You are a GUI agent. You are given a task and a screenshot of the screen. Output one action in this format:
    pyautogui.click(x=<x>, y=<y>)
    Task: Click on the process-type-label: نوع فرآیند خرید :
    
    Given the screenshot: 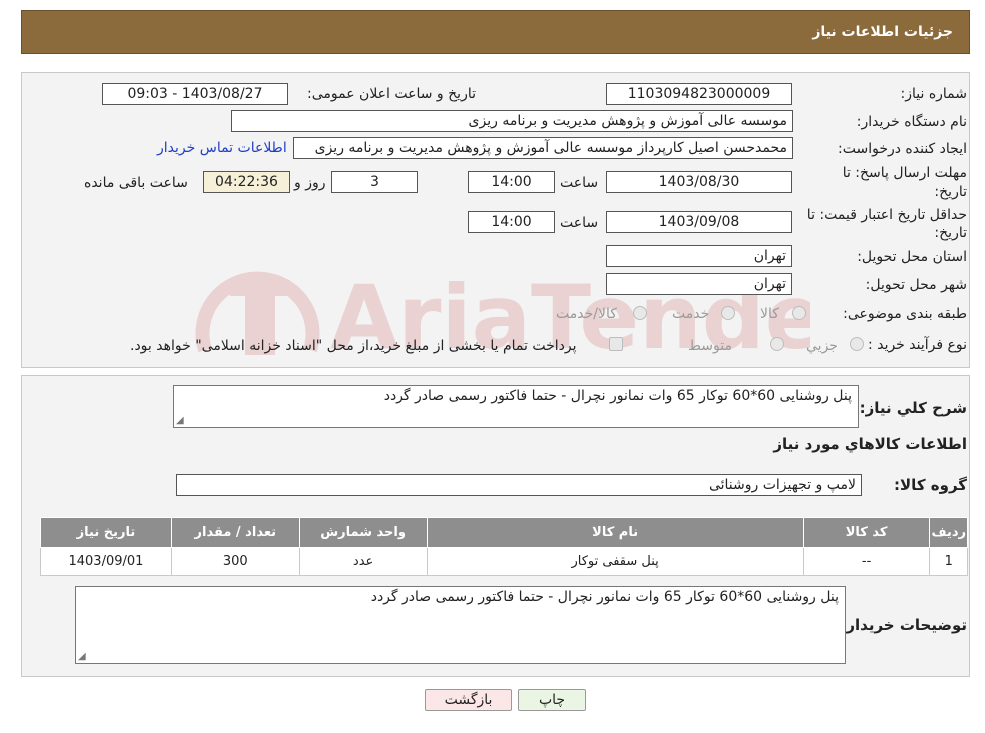 What is the action you would take?
    pyautogui.click(x=917, y=345)
    